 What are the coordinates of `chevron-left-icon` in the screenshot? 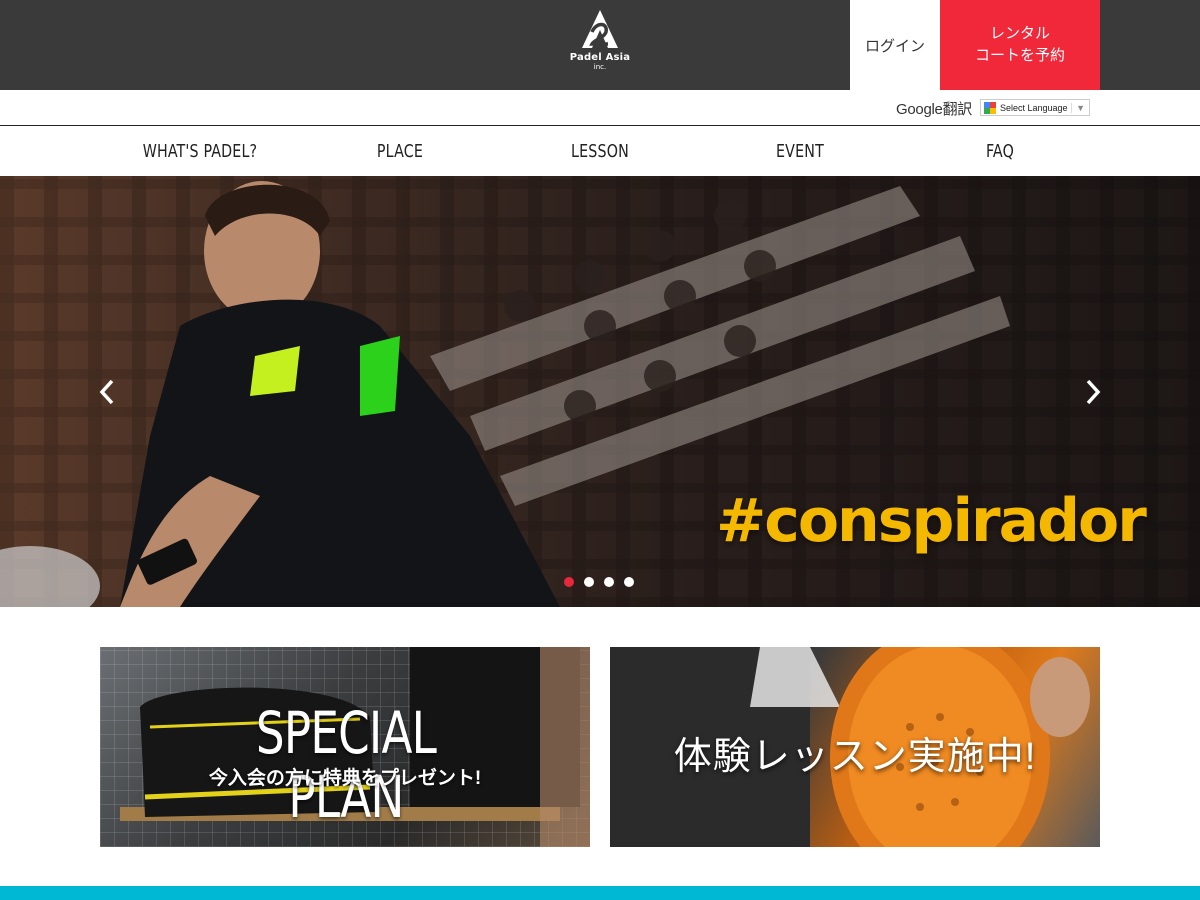 It's located at (106, 392).